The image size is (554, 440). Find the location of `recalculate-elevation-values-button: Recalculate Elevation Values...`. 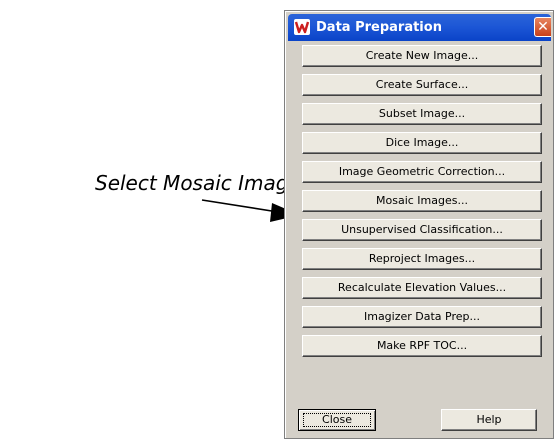

recalculate-elevation-values-button: Recalculate Elevation Values... is located at coordinates (422, 288).